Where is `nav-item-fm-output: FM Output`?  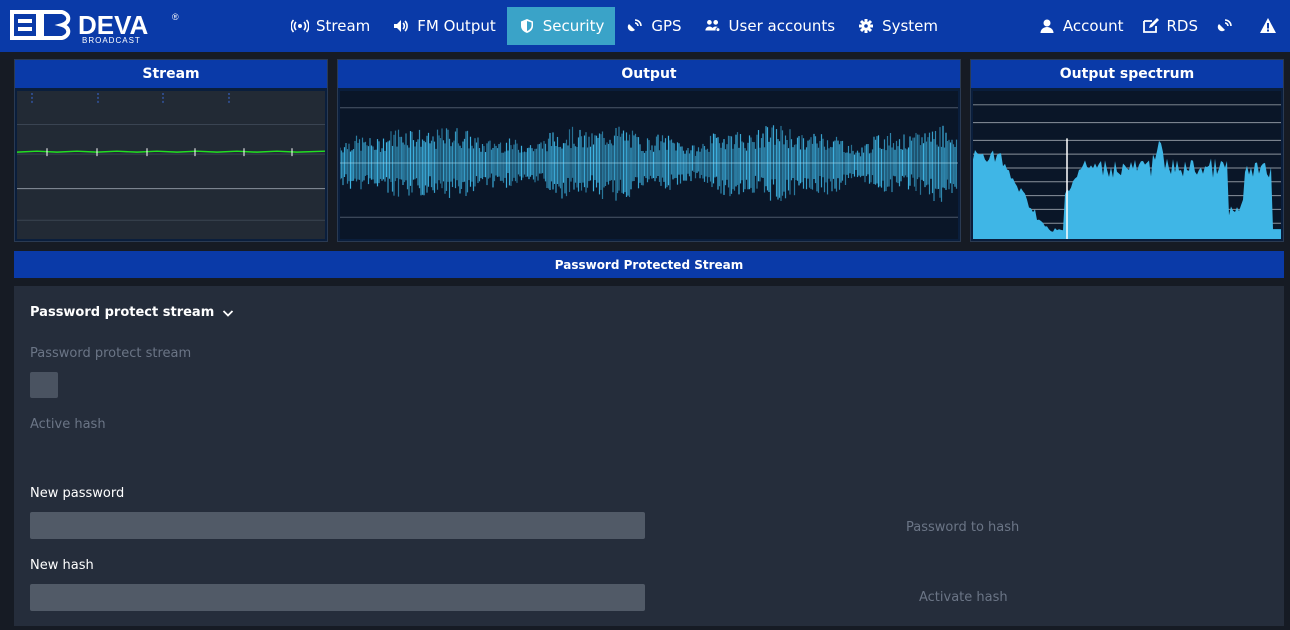 nav-item-fm-output: FM Output is located at coordinates (443, 26).